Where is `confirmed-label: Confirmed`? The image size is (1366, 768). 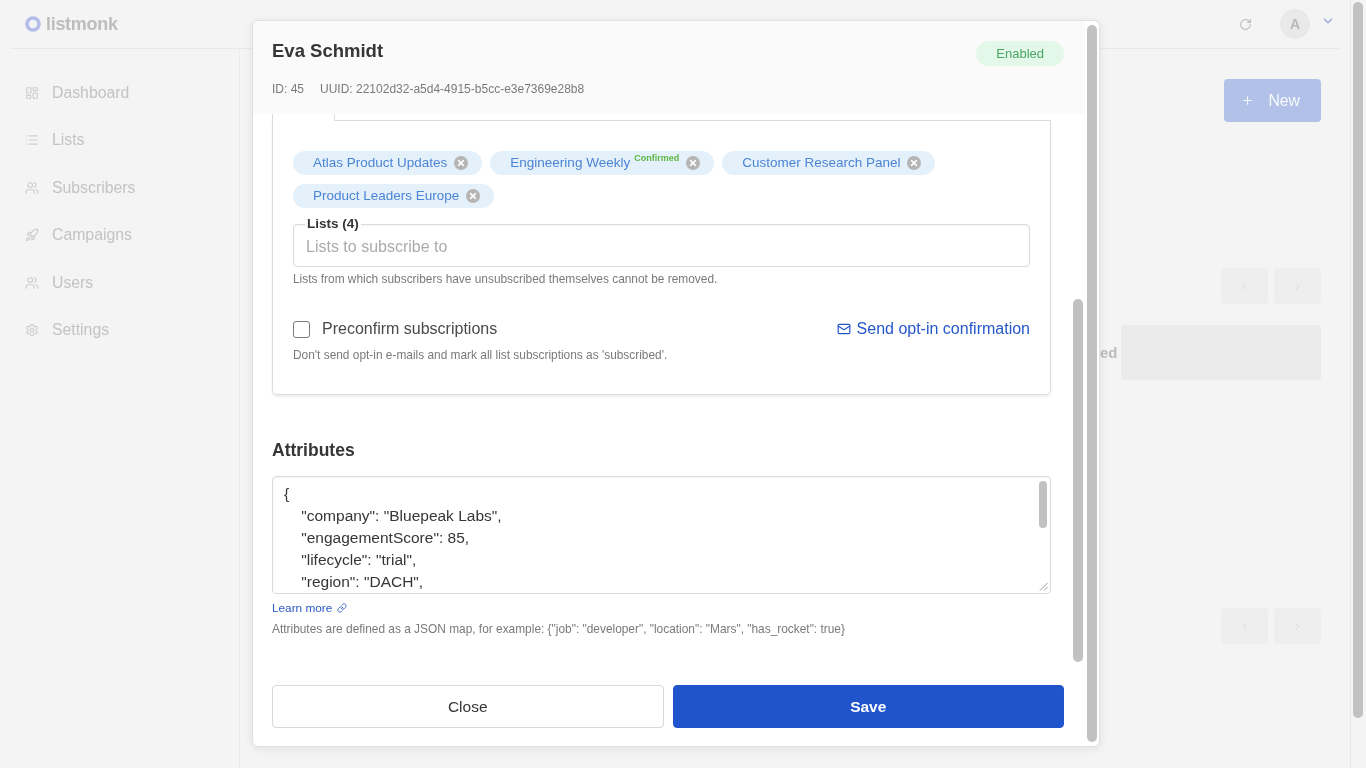 confirmed-label: Confirmed is located at coordinates (657, 158).